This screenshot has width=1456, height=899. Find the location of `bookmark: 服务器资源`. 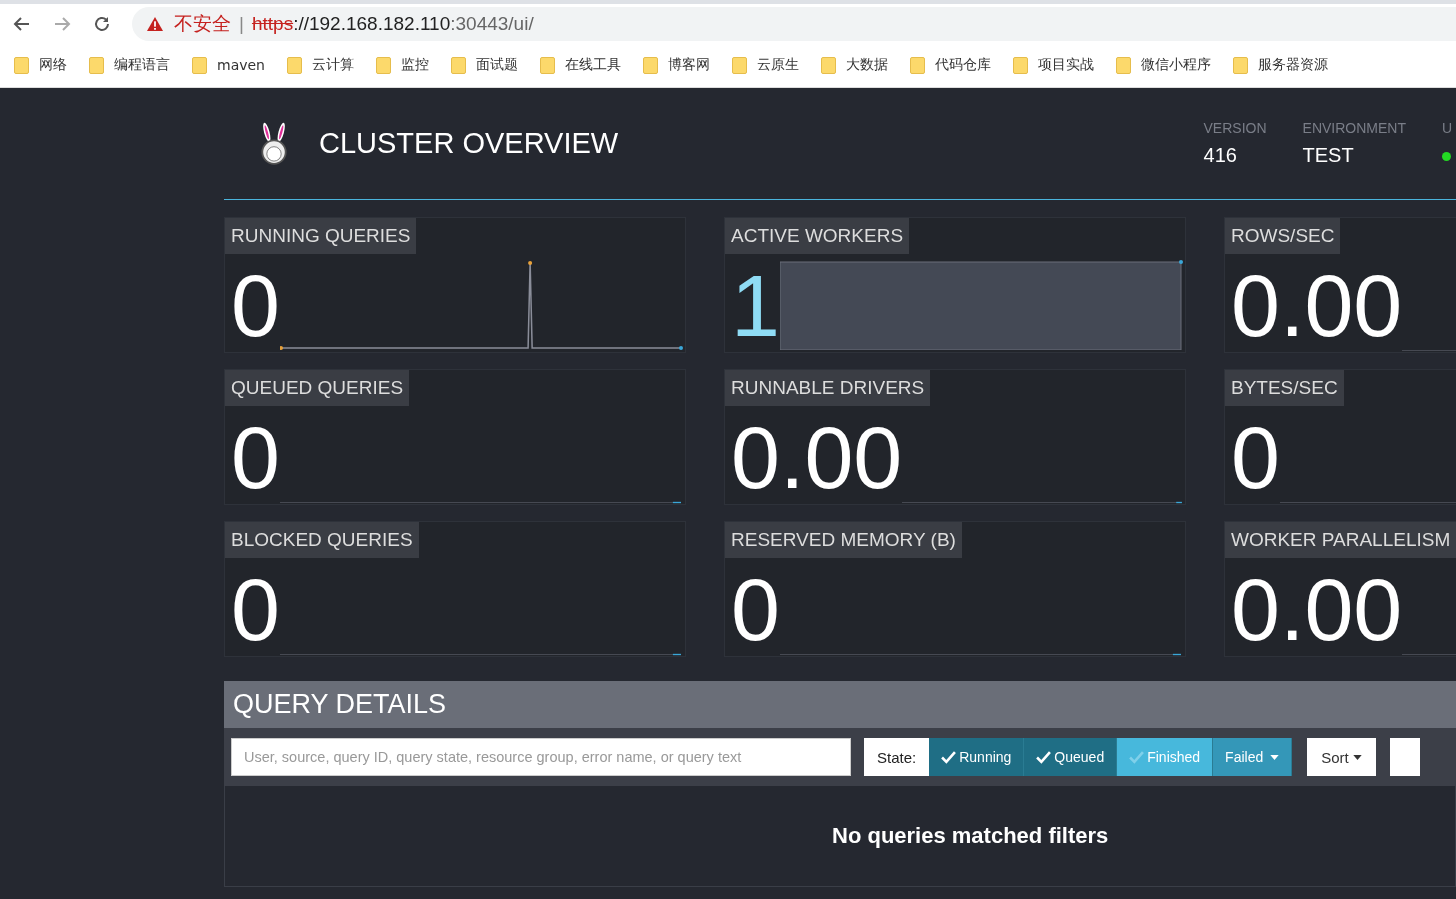

bookmark: 服务器资源 is located at coordinates (1280, 65).